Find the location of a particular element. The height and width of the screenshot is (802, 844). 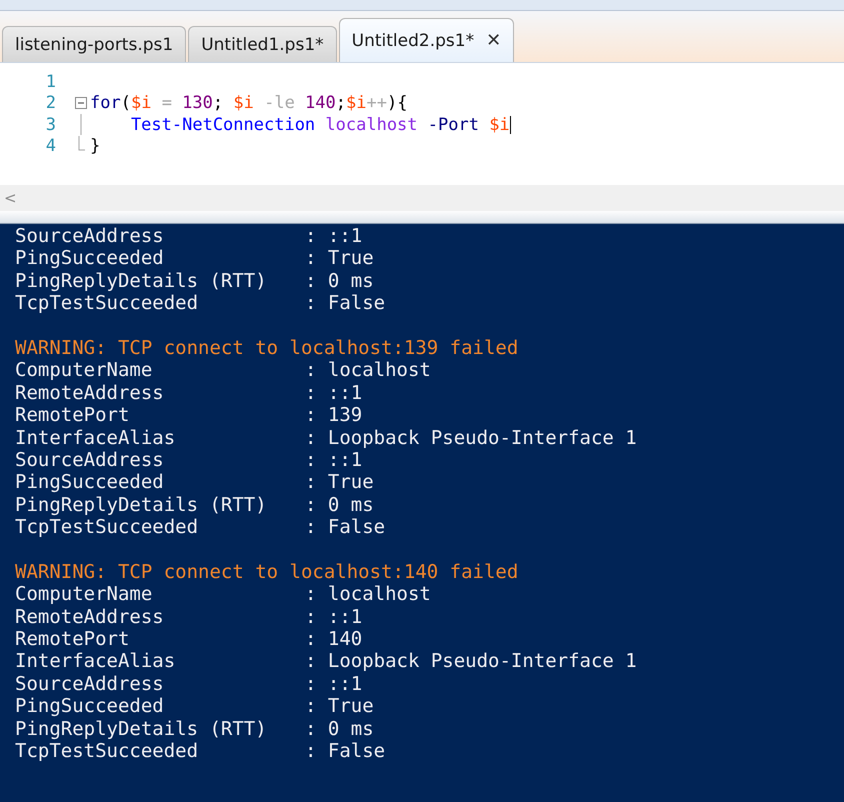

property-value: : 140 is located at coordinates (333, 639).